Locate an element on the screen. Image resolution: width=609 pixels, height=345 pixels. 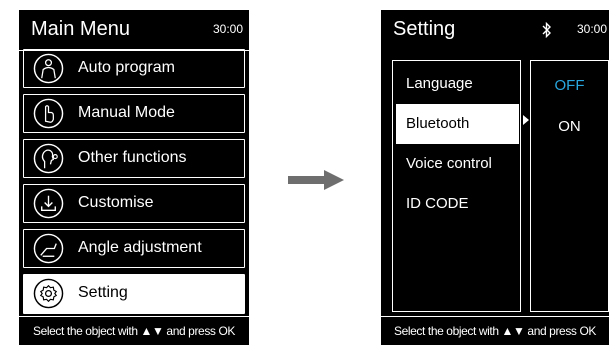
menu-item-label: Customise is located at coordinates (116, 202).